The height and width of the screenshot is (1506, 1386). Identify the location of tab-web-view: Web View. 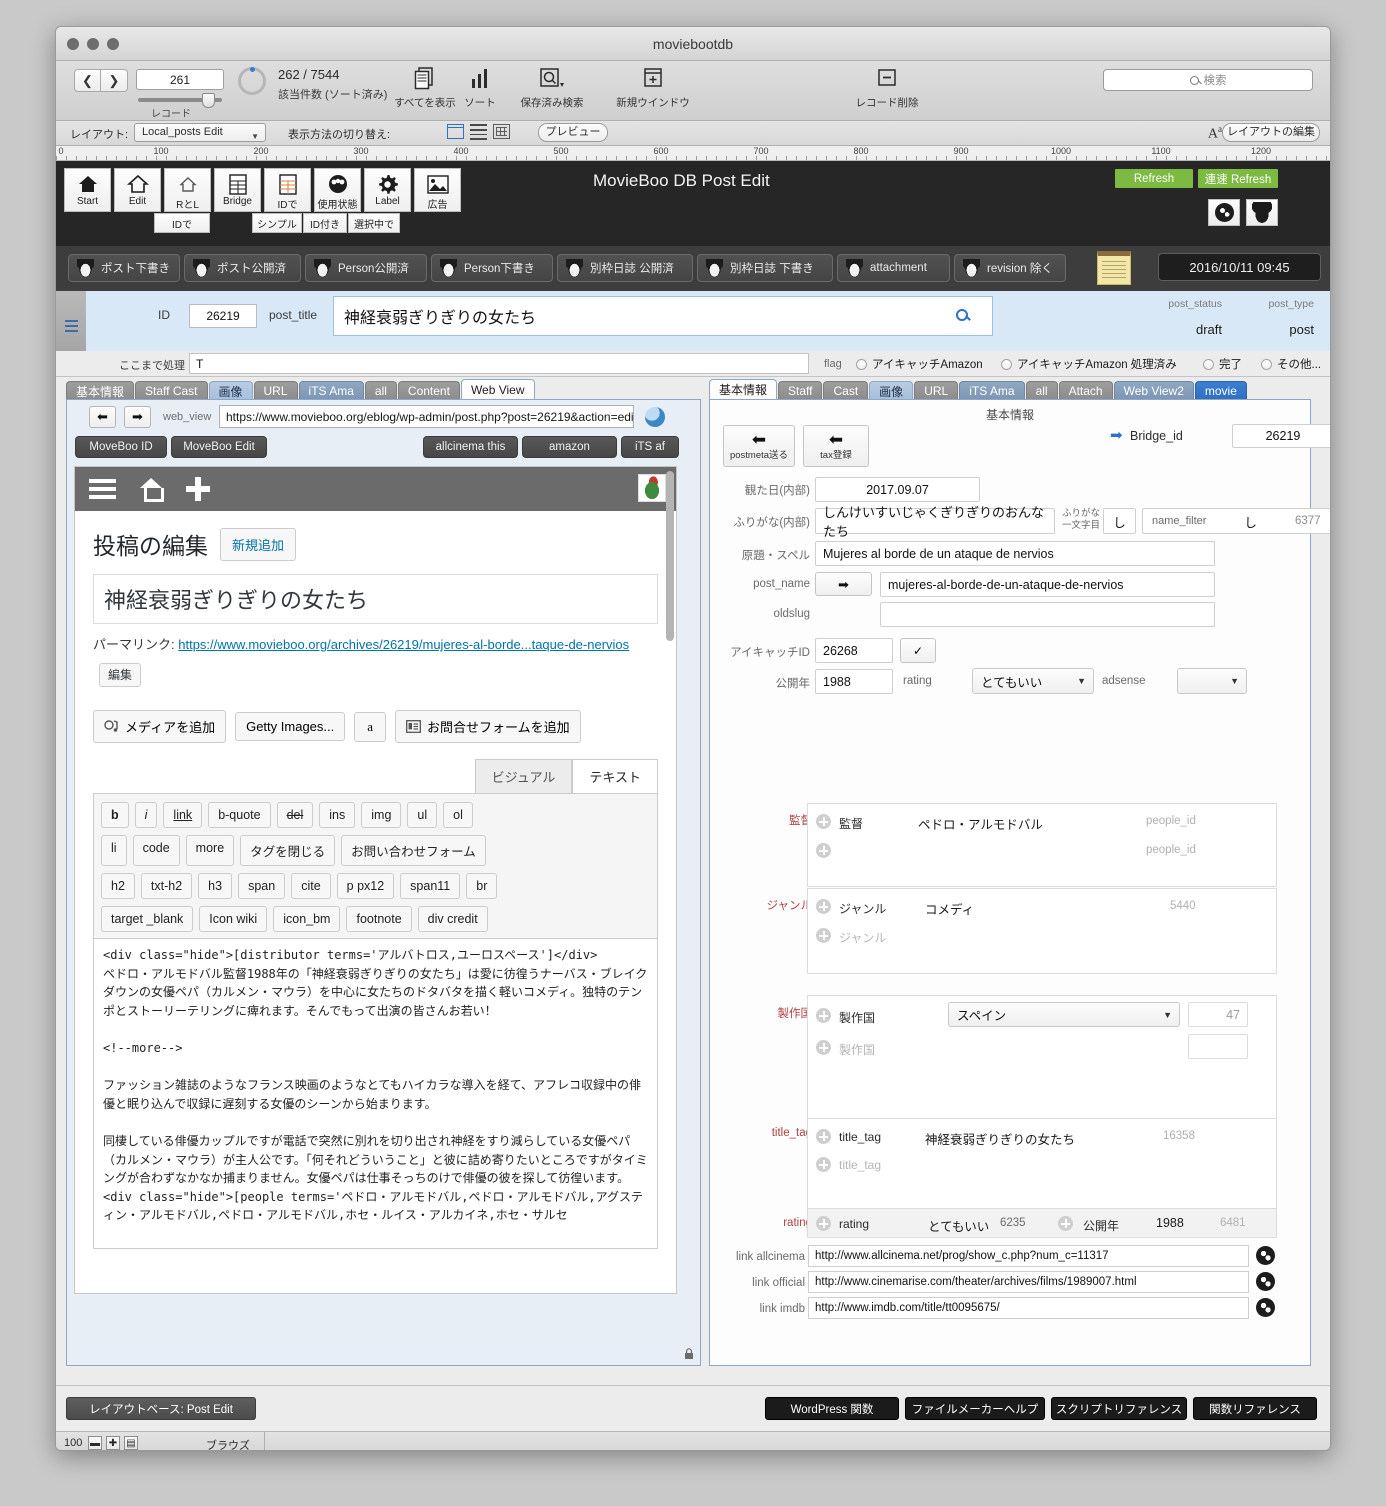
(497, 389).